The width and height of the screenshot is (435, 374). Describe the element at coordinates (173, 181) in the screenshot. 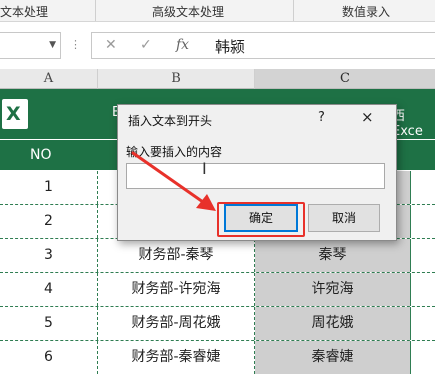

I see `annotation-arrow-icon` at that location.